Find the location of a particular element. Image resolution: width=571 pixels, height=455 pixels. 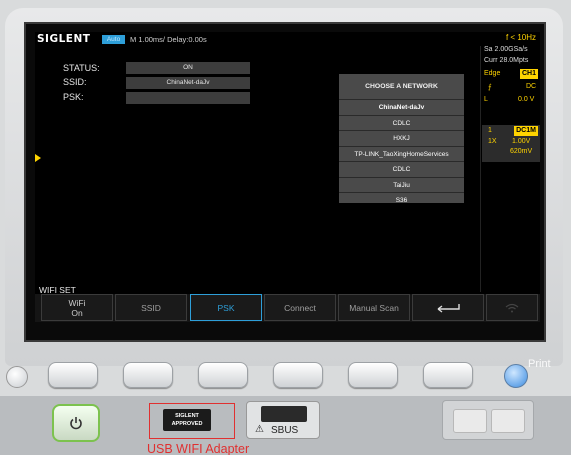

usb-wifi-adapter: SIGLENT APPROVED is located at coordinates (187, 420).